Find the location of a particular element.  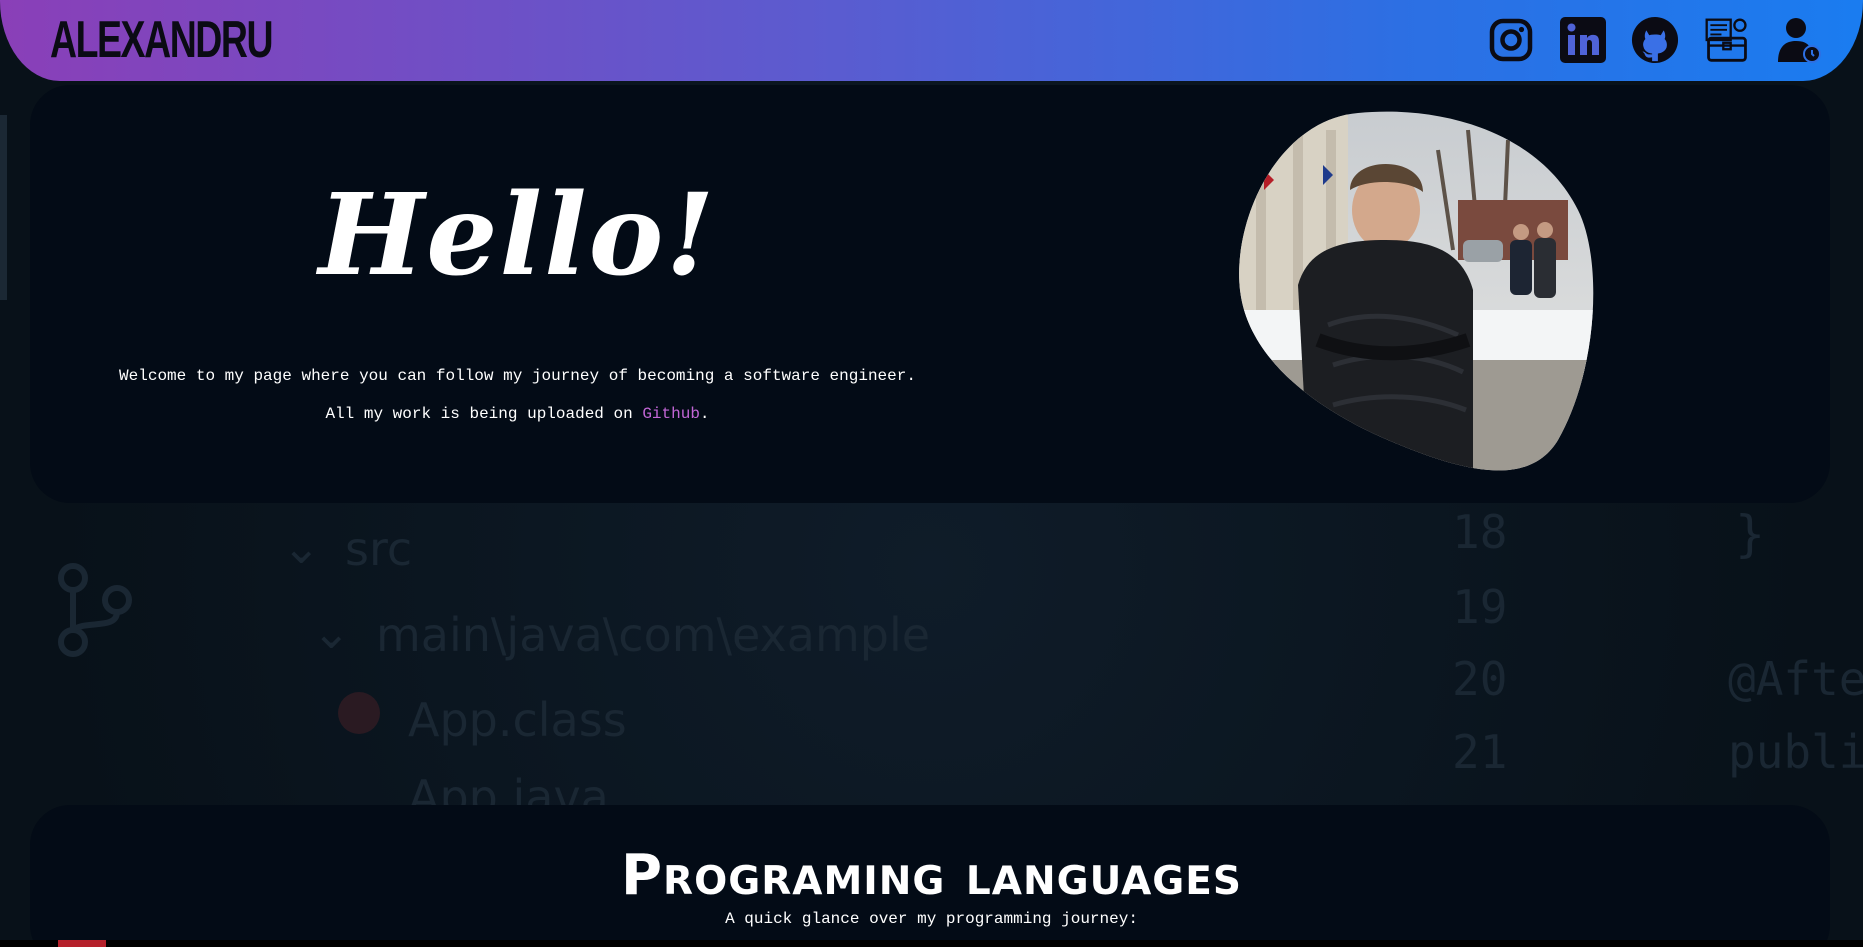

profile-icon is located at coordinates (1799, 40).